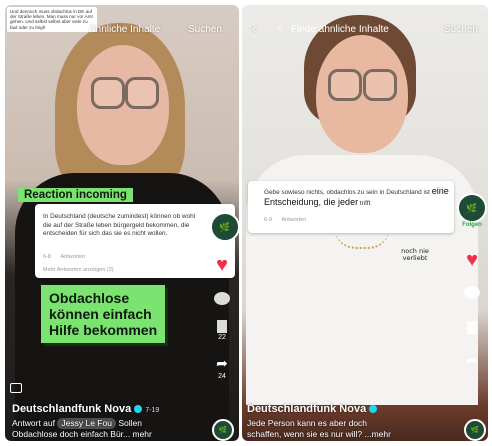 Image resolution: width=492 pixels, height=446 pixels. I want to click on search-placeholder: Finde ähnliche Inhalte, so click(340, 29).